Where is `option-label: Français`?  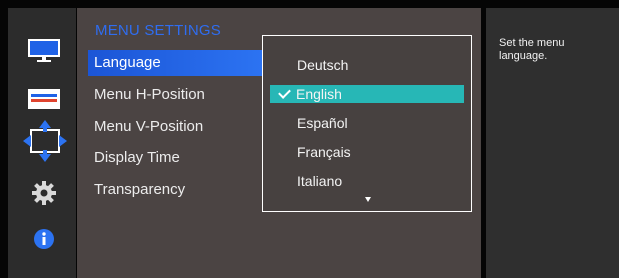 option-label: Français is located at coordinates (324, 152).